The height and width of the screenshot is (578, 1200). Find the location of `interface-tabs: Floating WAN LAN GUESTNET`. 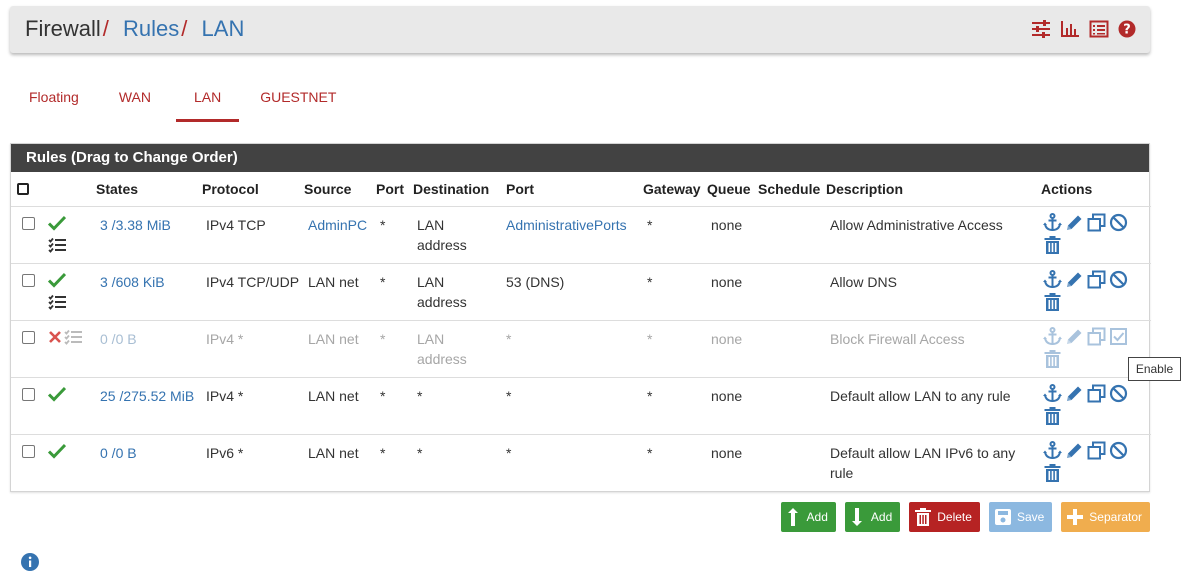

interface-tabs: Floating WAN LAN GUESTNET is located at coordinates (182, 105).